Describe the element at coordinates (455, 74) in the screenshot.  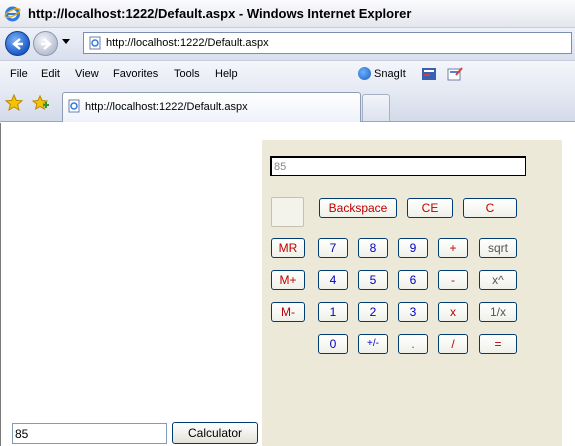
I see `snagit-edit-icon` at that location.